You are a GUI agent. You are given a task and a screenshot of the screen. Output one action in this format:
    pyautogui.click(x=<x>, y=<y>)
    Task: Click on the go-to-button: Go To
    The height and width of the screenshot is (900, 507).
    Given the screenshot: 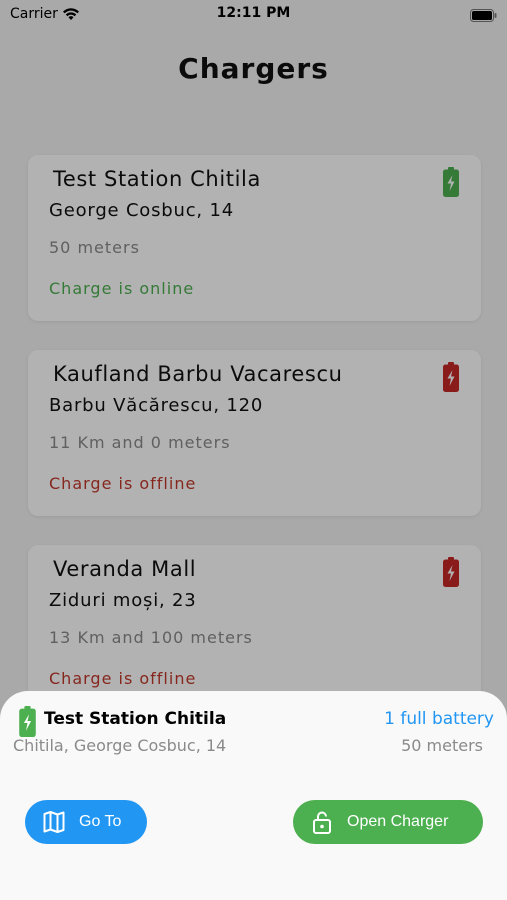 What is the action you would take?
    pyautogui.click(x=86, y=822)
    